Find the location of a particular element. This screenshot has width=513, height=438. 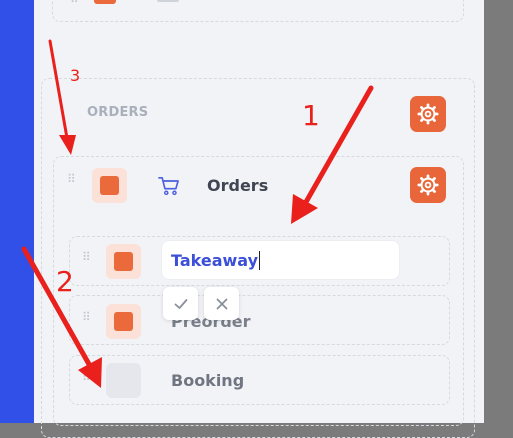

cart-icon is located at coordinates (168, 186).